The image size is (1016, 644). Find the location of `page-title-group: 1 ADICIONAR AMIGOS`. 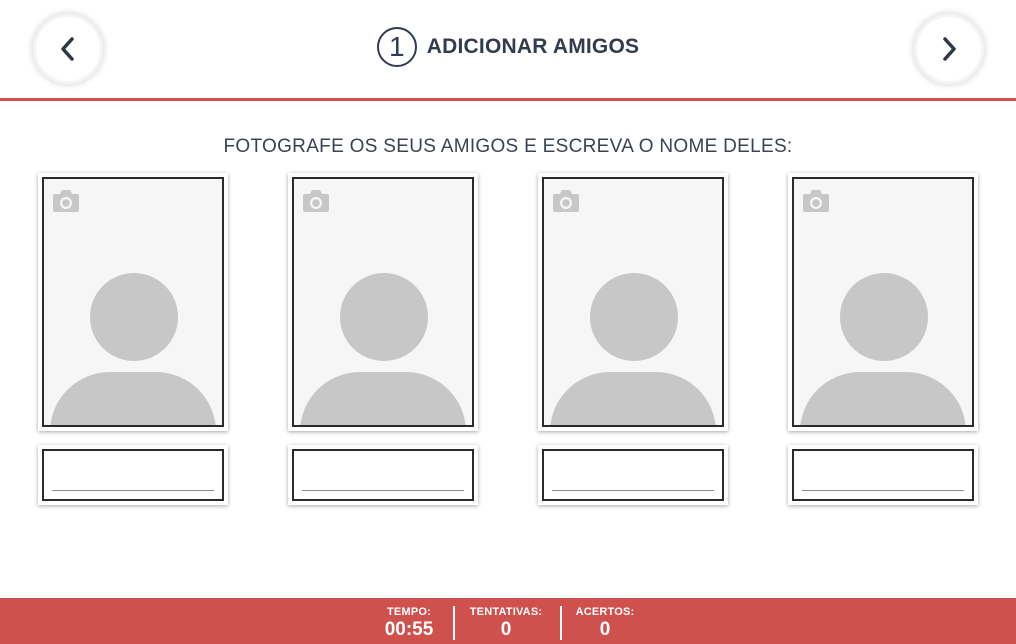

page-title-group: 1 ADICIONAR AMIGOS is located at coordinates (508, 47).